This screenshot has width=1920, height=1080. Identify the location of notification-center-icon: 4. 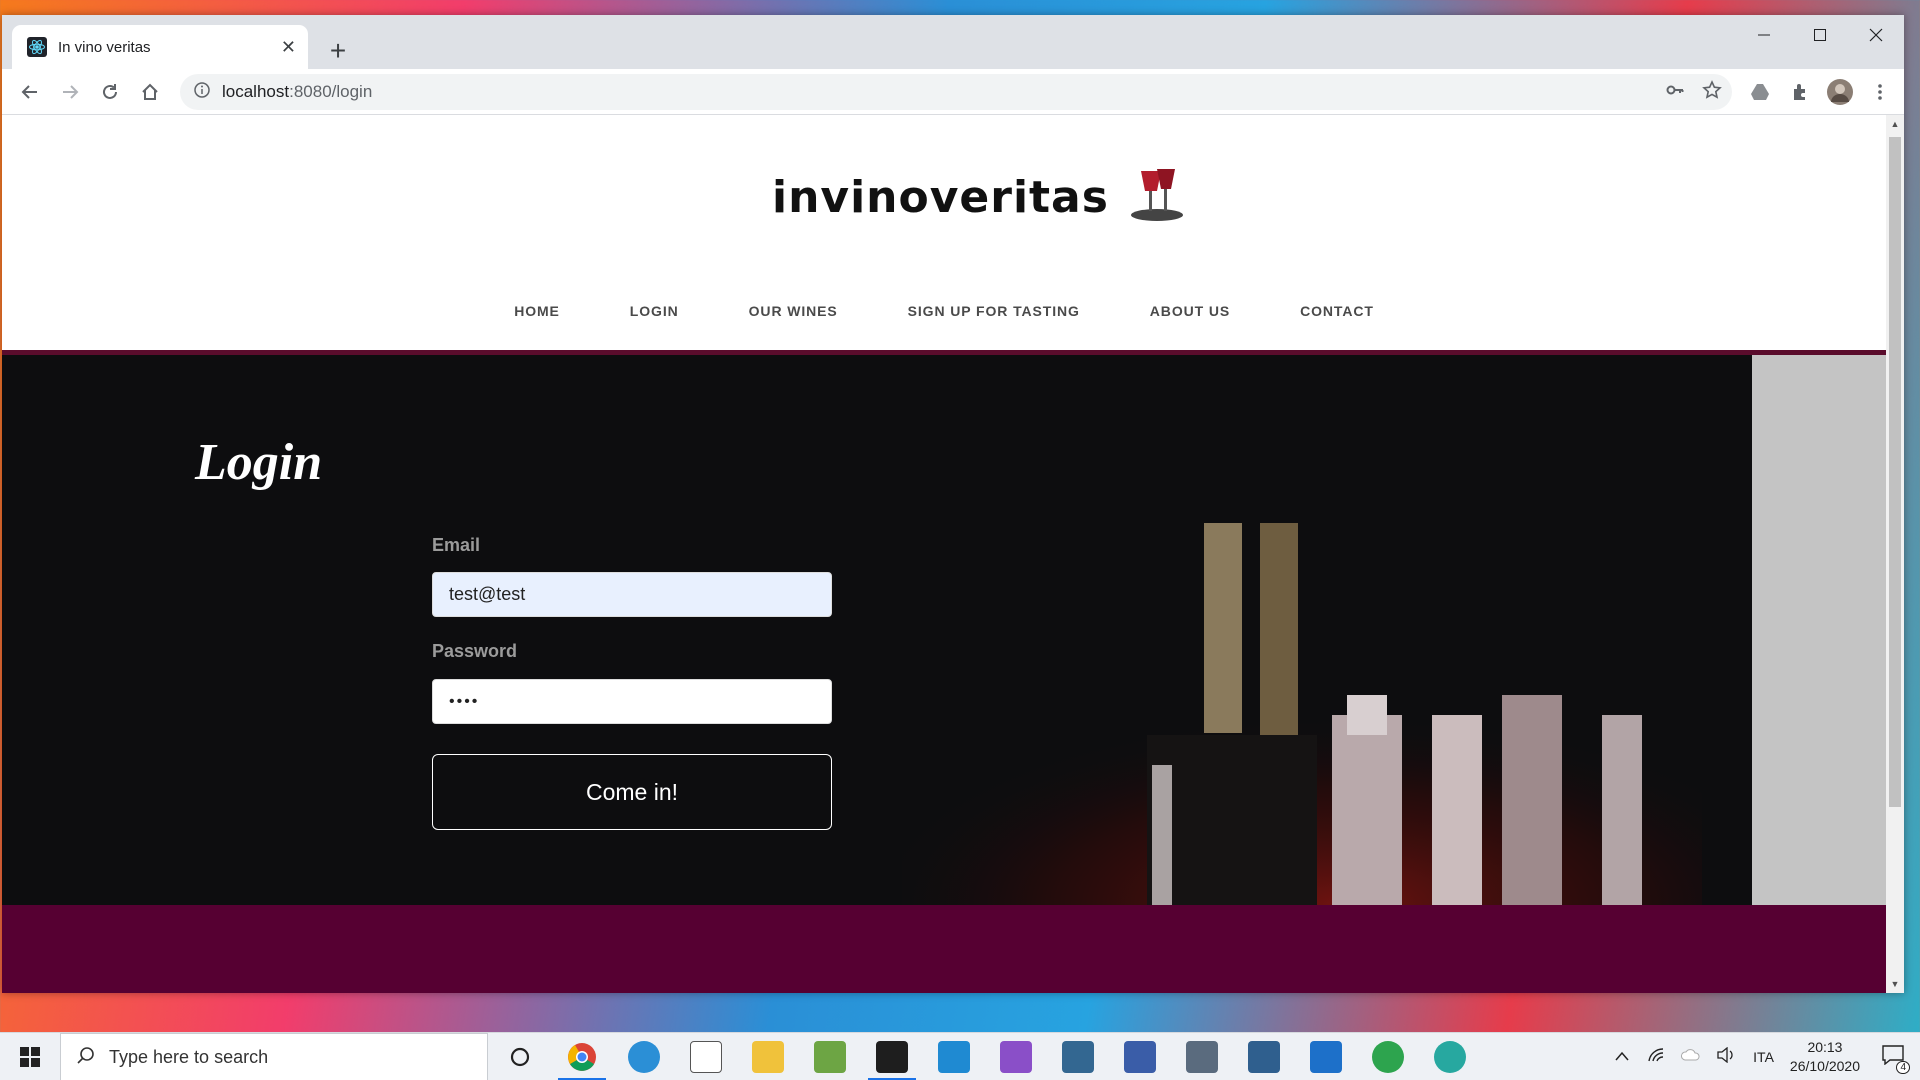
(1896, 1059).